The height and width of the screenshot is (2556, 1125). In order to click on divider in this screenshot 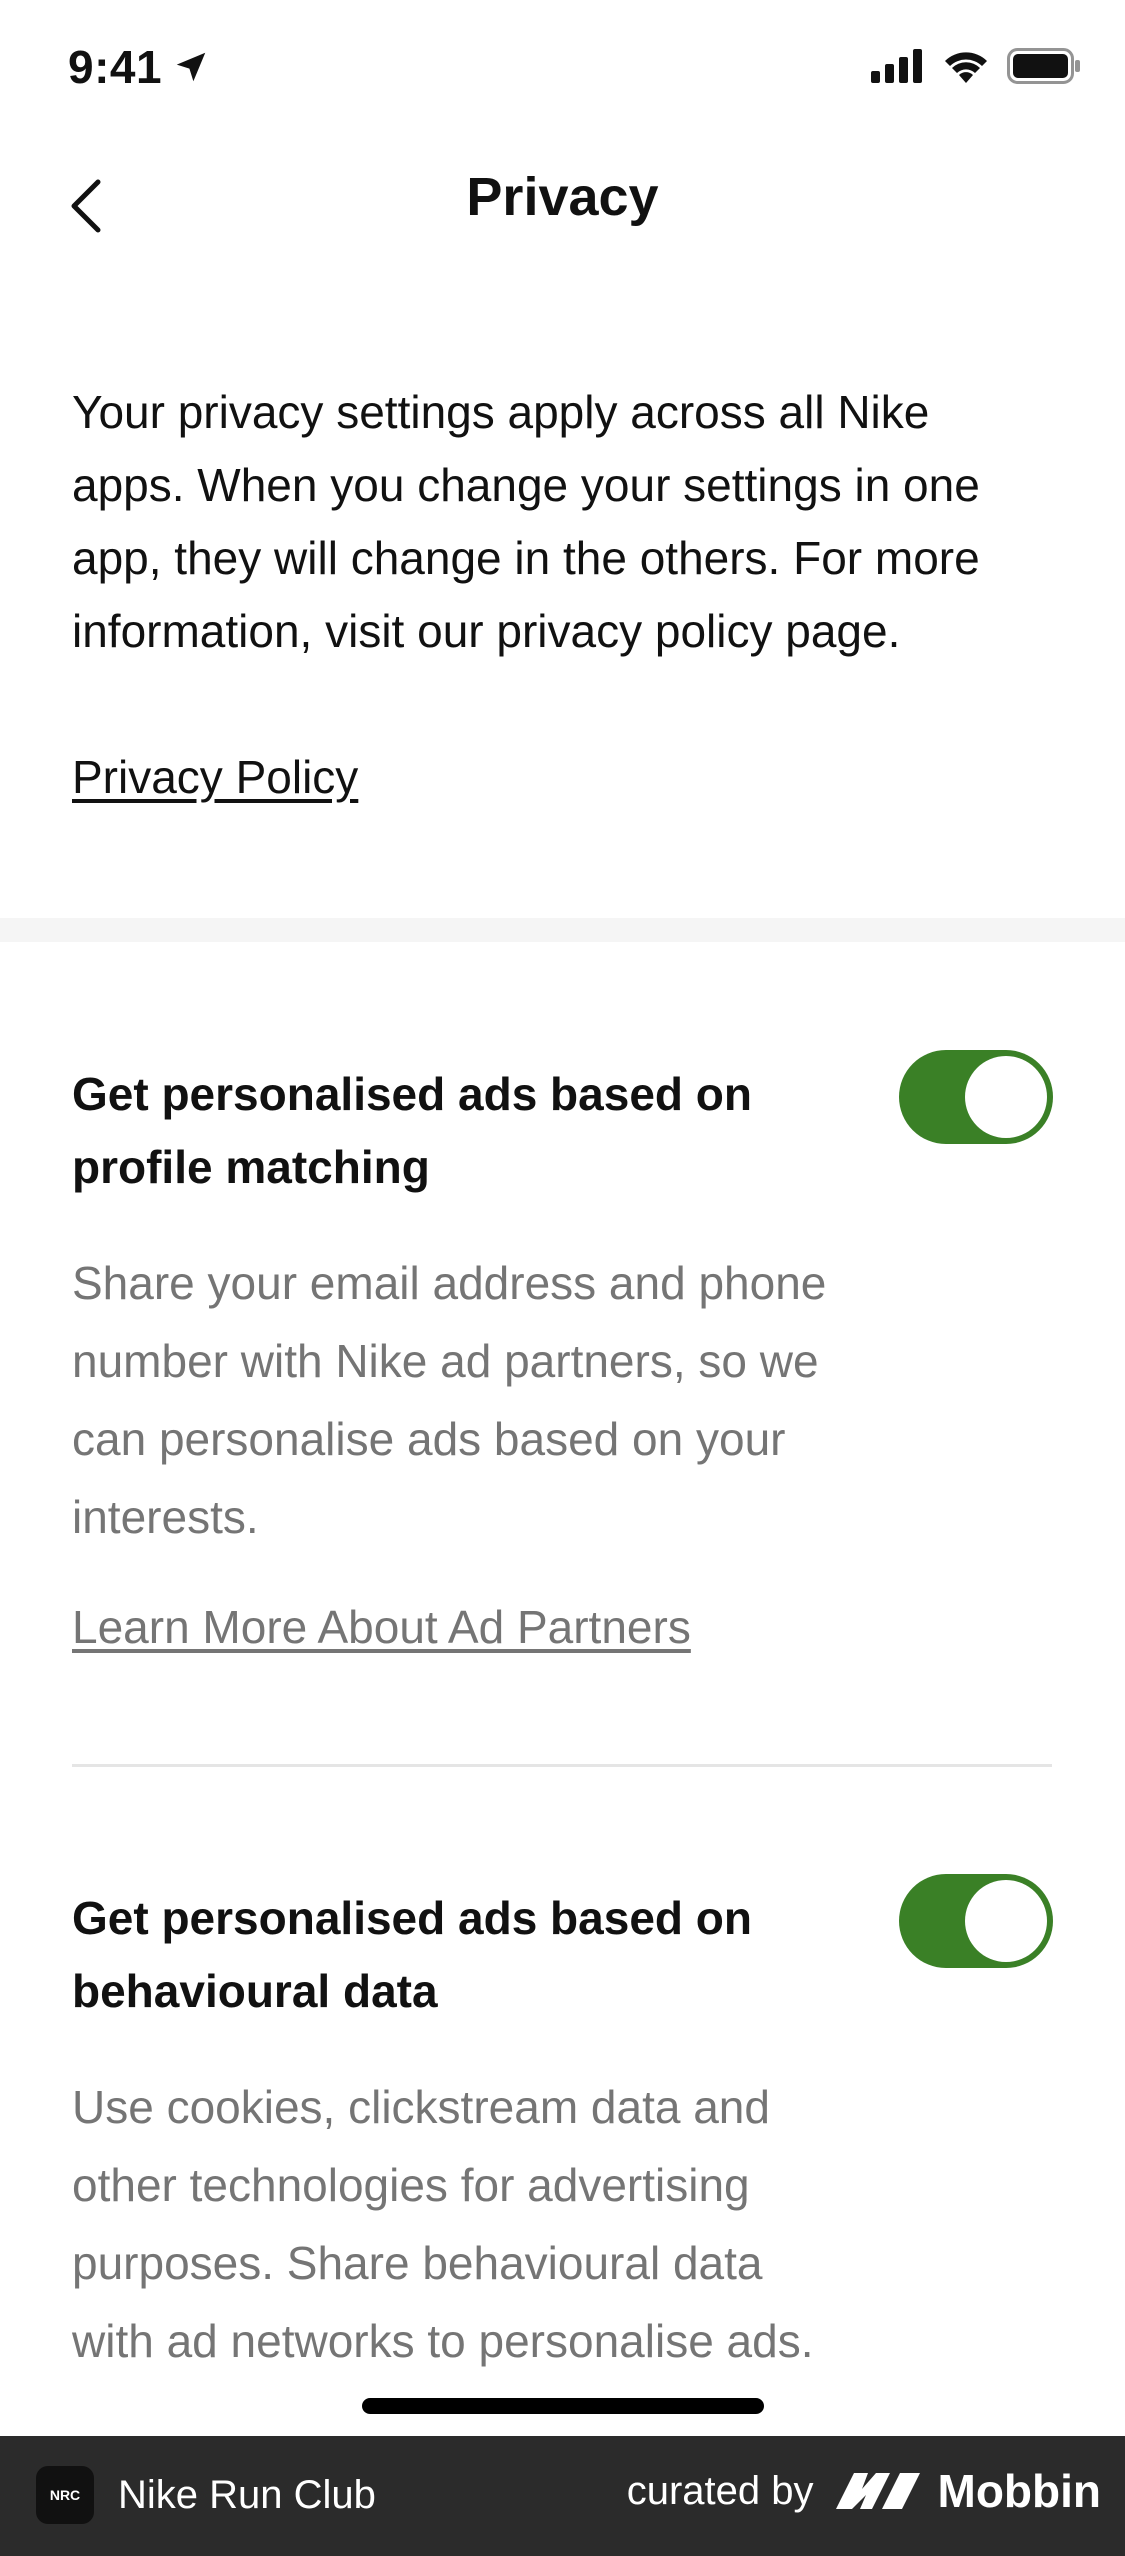, I will do `click(562, 1765)`.